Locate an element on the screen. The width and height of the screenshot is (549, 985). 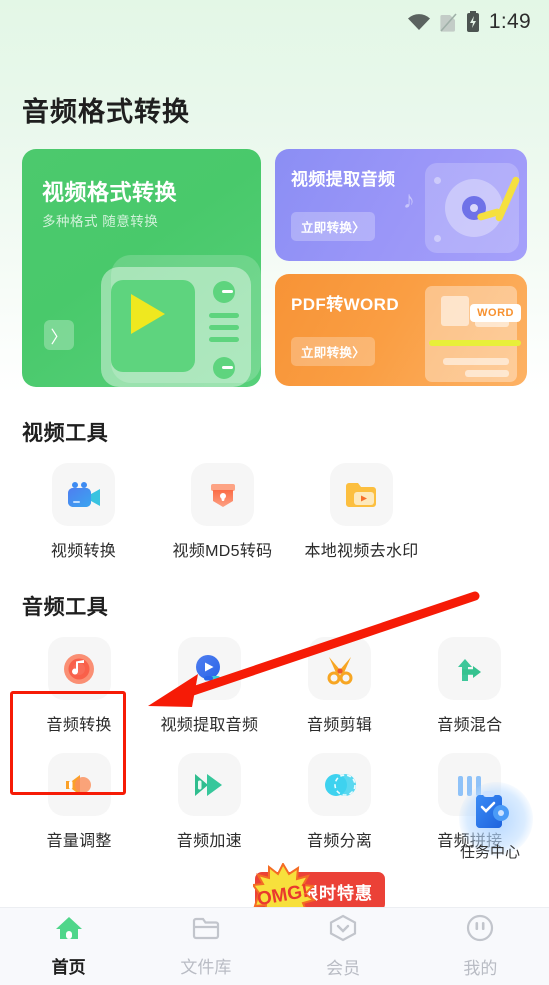
tool-video-convert: 视频转换 is located at coordinates (83, 512).